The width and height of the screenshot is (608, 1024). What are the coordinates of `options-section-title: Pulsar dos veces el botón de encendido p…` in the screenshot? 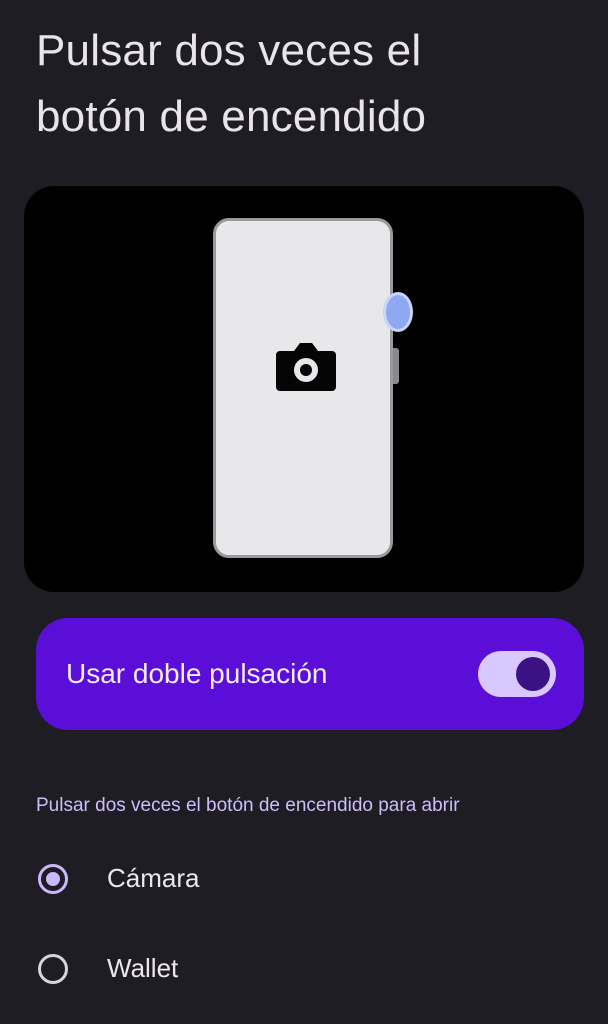 It's located at (248, 805).